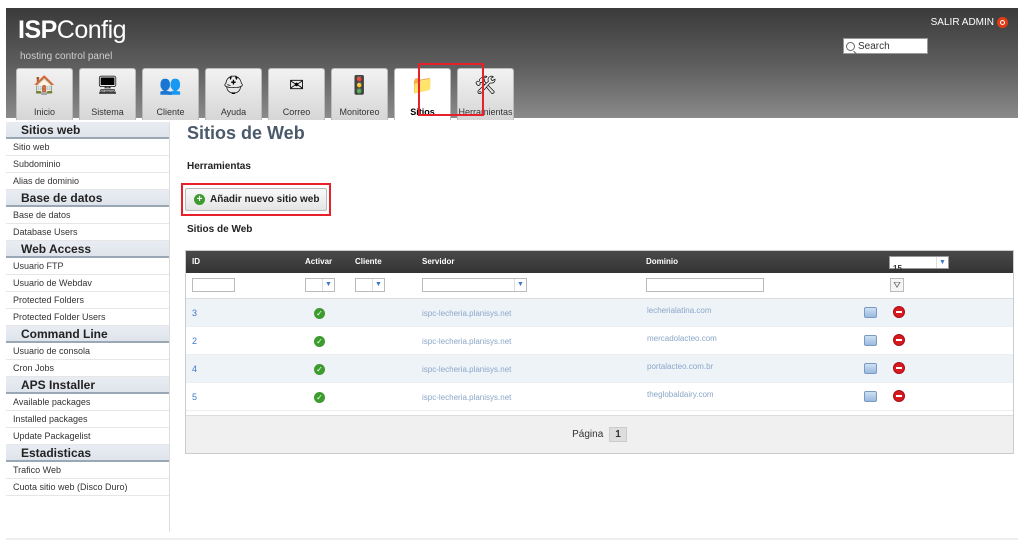 Image resolution: width=1024 pixels, height=545 pixels. What do you see at coordinates (91, 30) in the screenshot?
I see `logo-rest: Config` at bounding box center [91, 30].